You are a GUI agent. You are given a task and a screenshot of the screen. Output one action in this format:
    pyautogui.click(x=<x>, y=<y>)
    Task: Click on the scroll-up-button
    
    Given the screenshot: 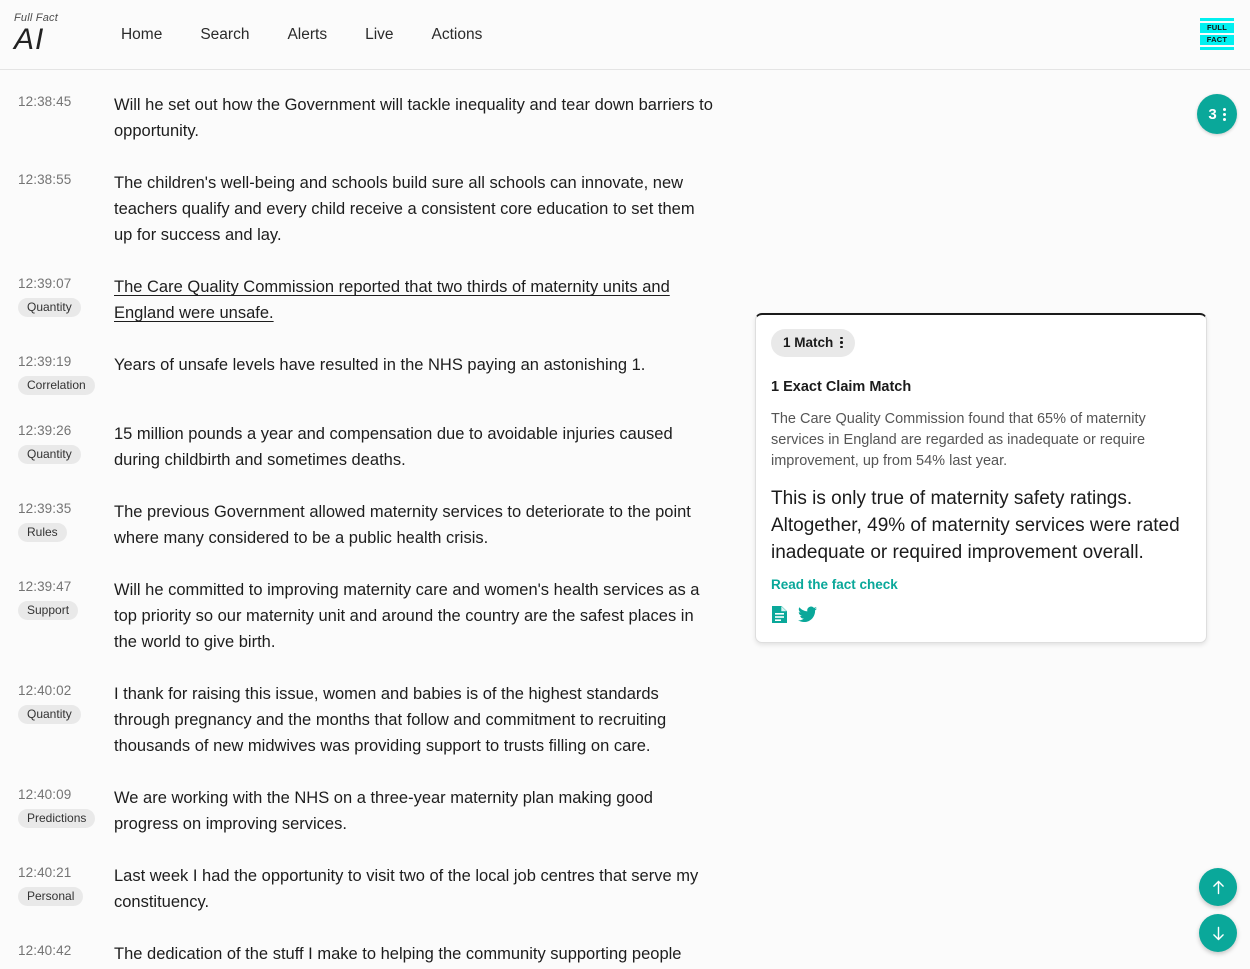 What is the action you would take?
    pyautogui.click(x=1218, y=887)
    